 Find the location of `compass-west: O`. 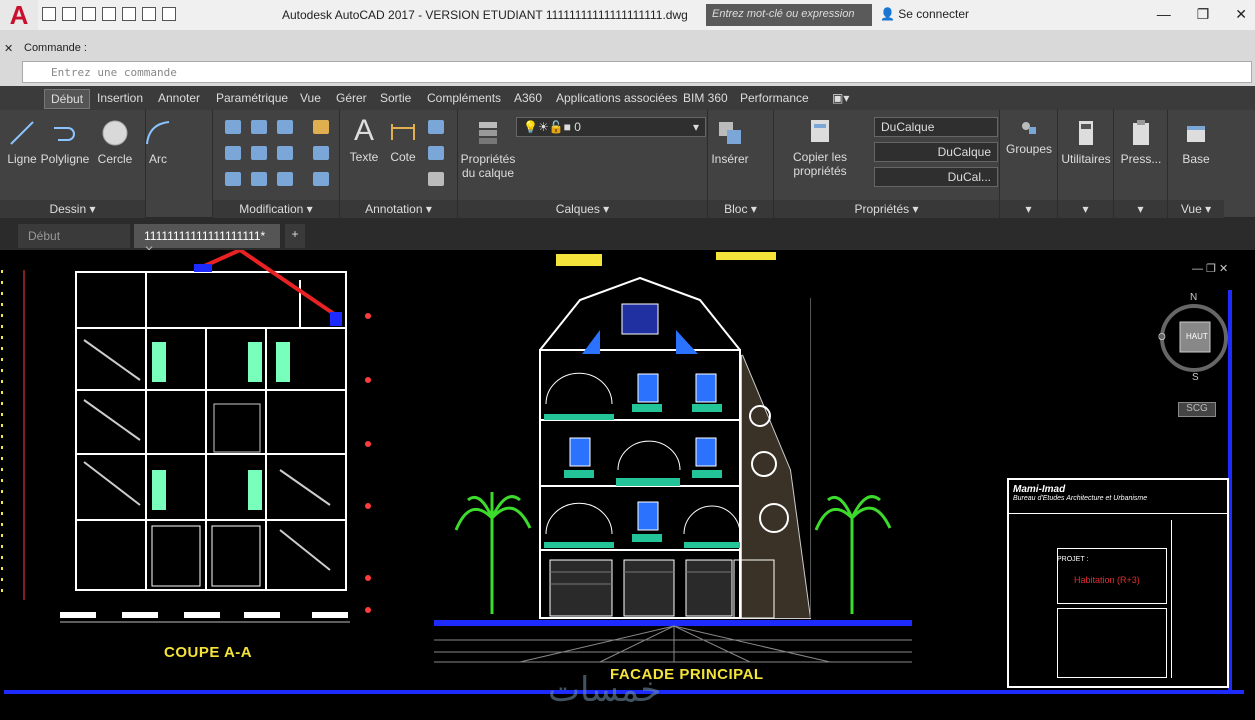

compass-west: O is located at coordinates (1162, 337).